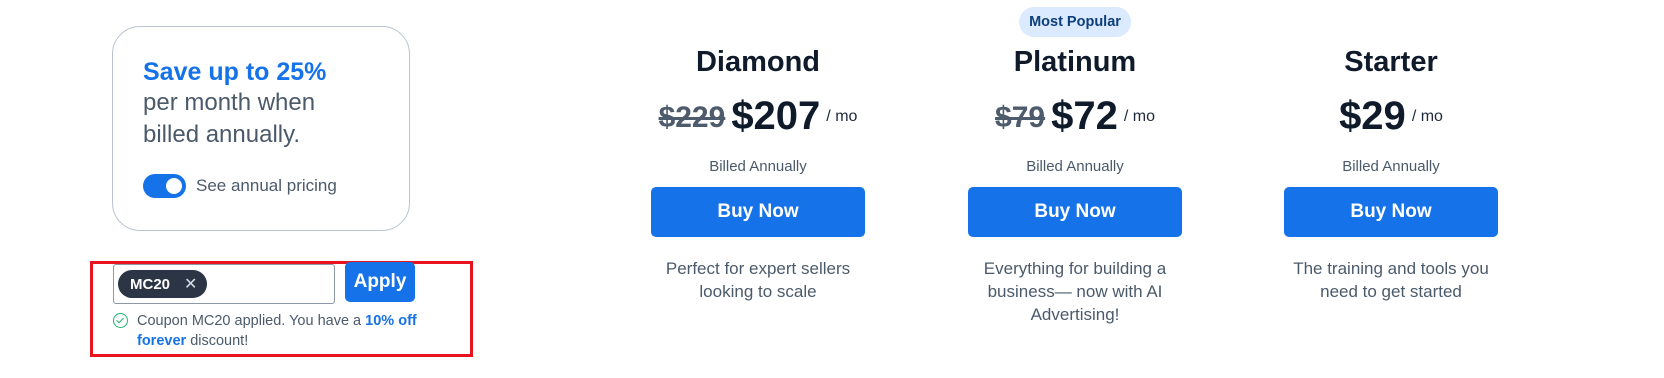  I want to click on discounted-price: $72, so click(1084, 116).